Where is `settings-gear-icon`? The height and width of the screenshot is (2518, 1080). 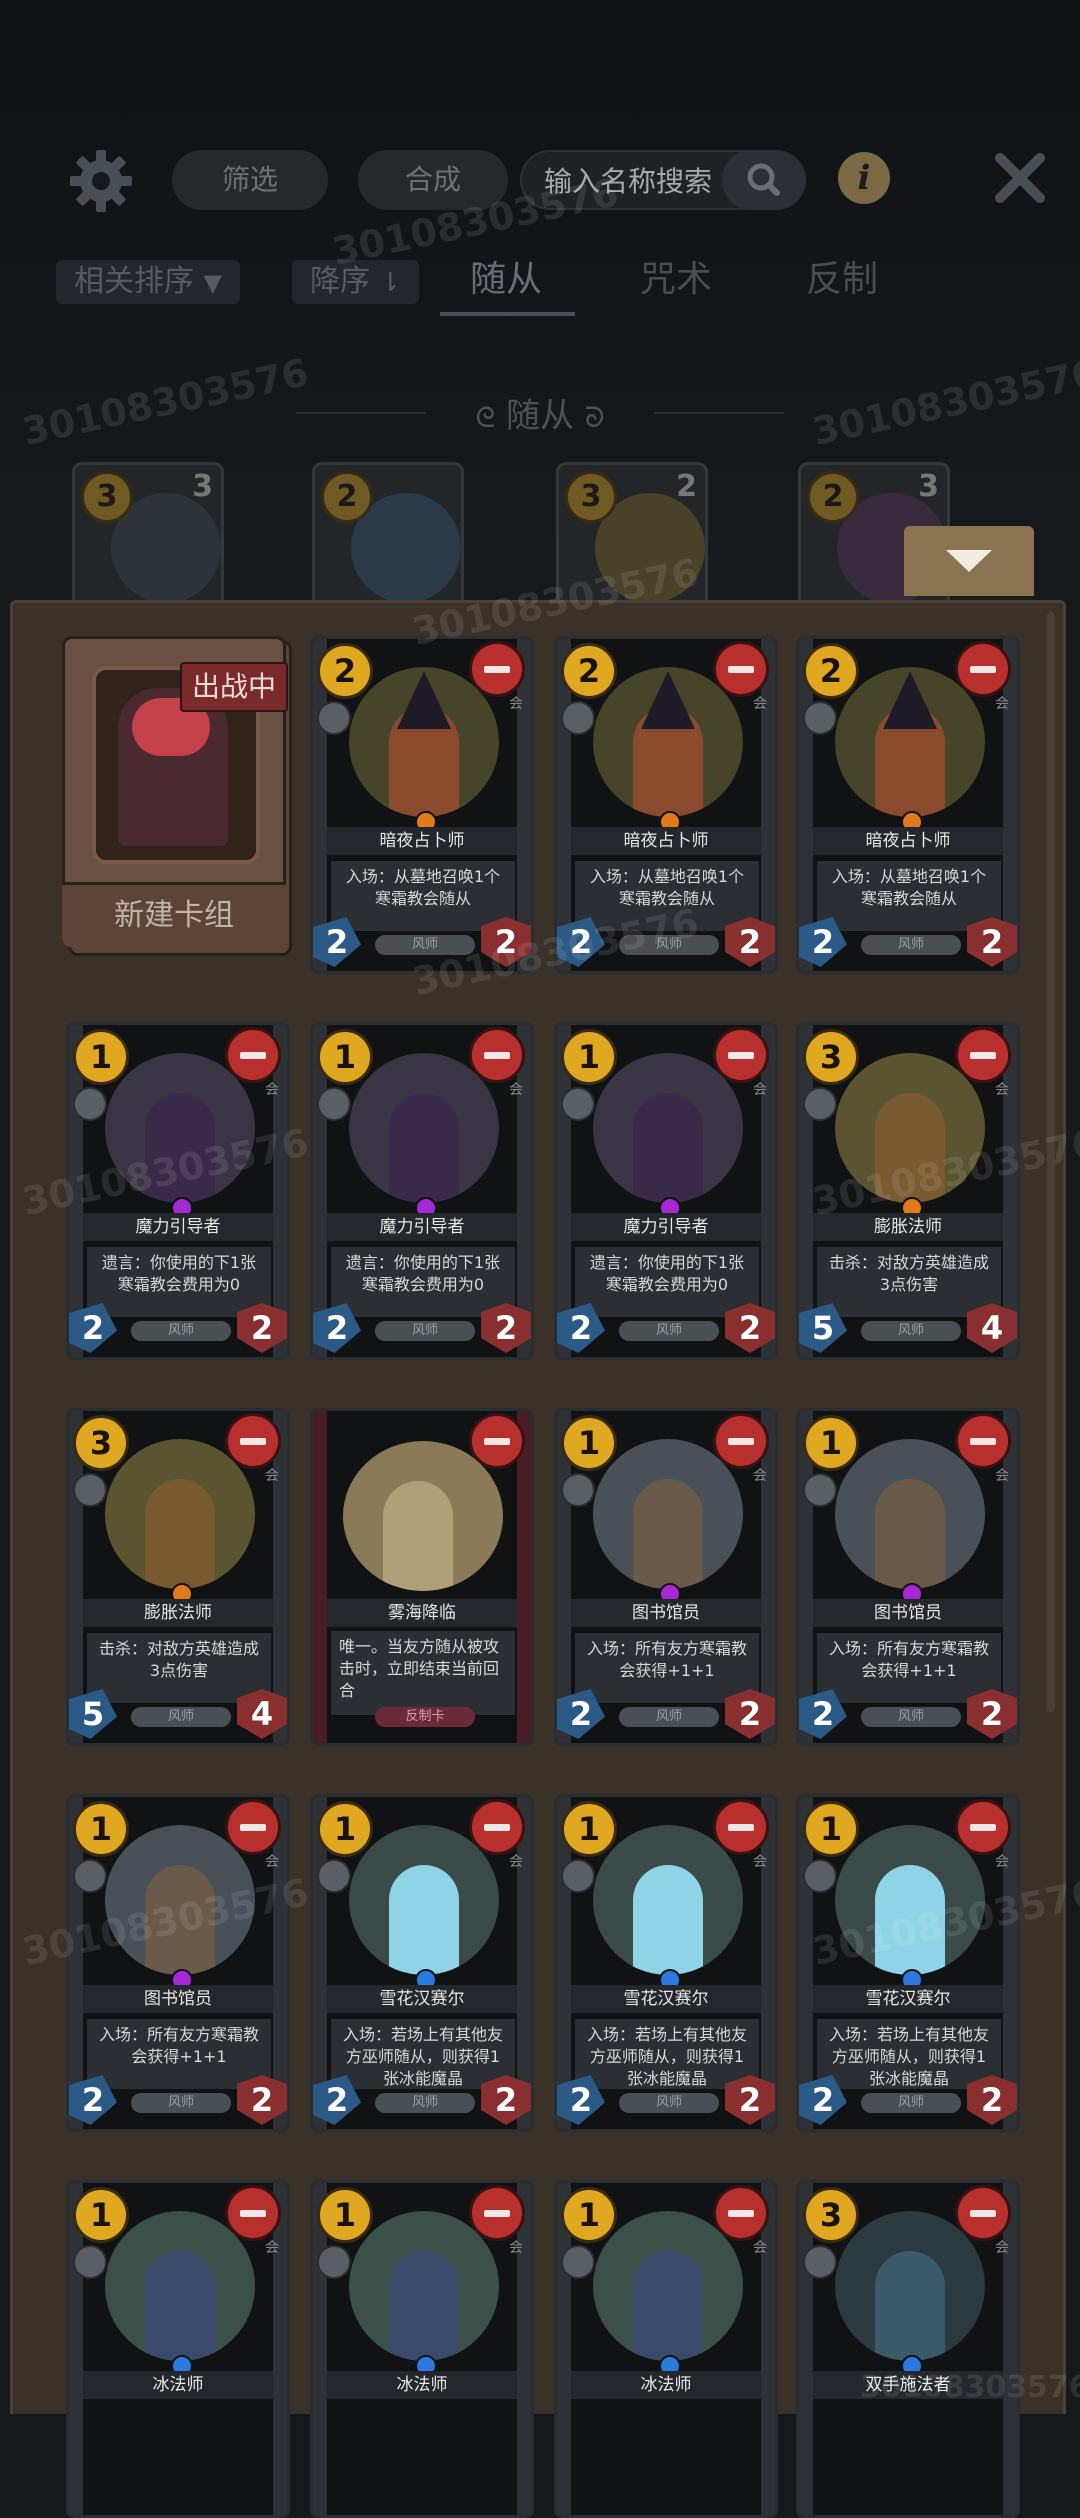 settings-gear-icon is located at coordinates (101, 181).